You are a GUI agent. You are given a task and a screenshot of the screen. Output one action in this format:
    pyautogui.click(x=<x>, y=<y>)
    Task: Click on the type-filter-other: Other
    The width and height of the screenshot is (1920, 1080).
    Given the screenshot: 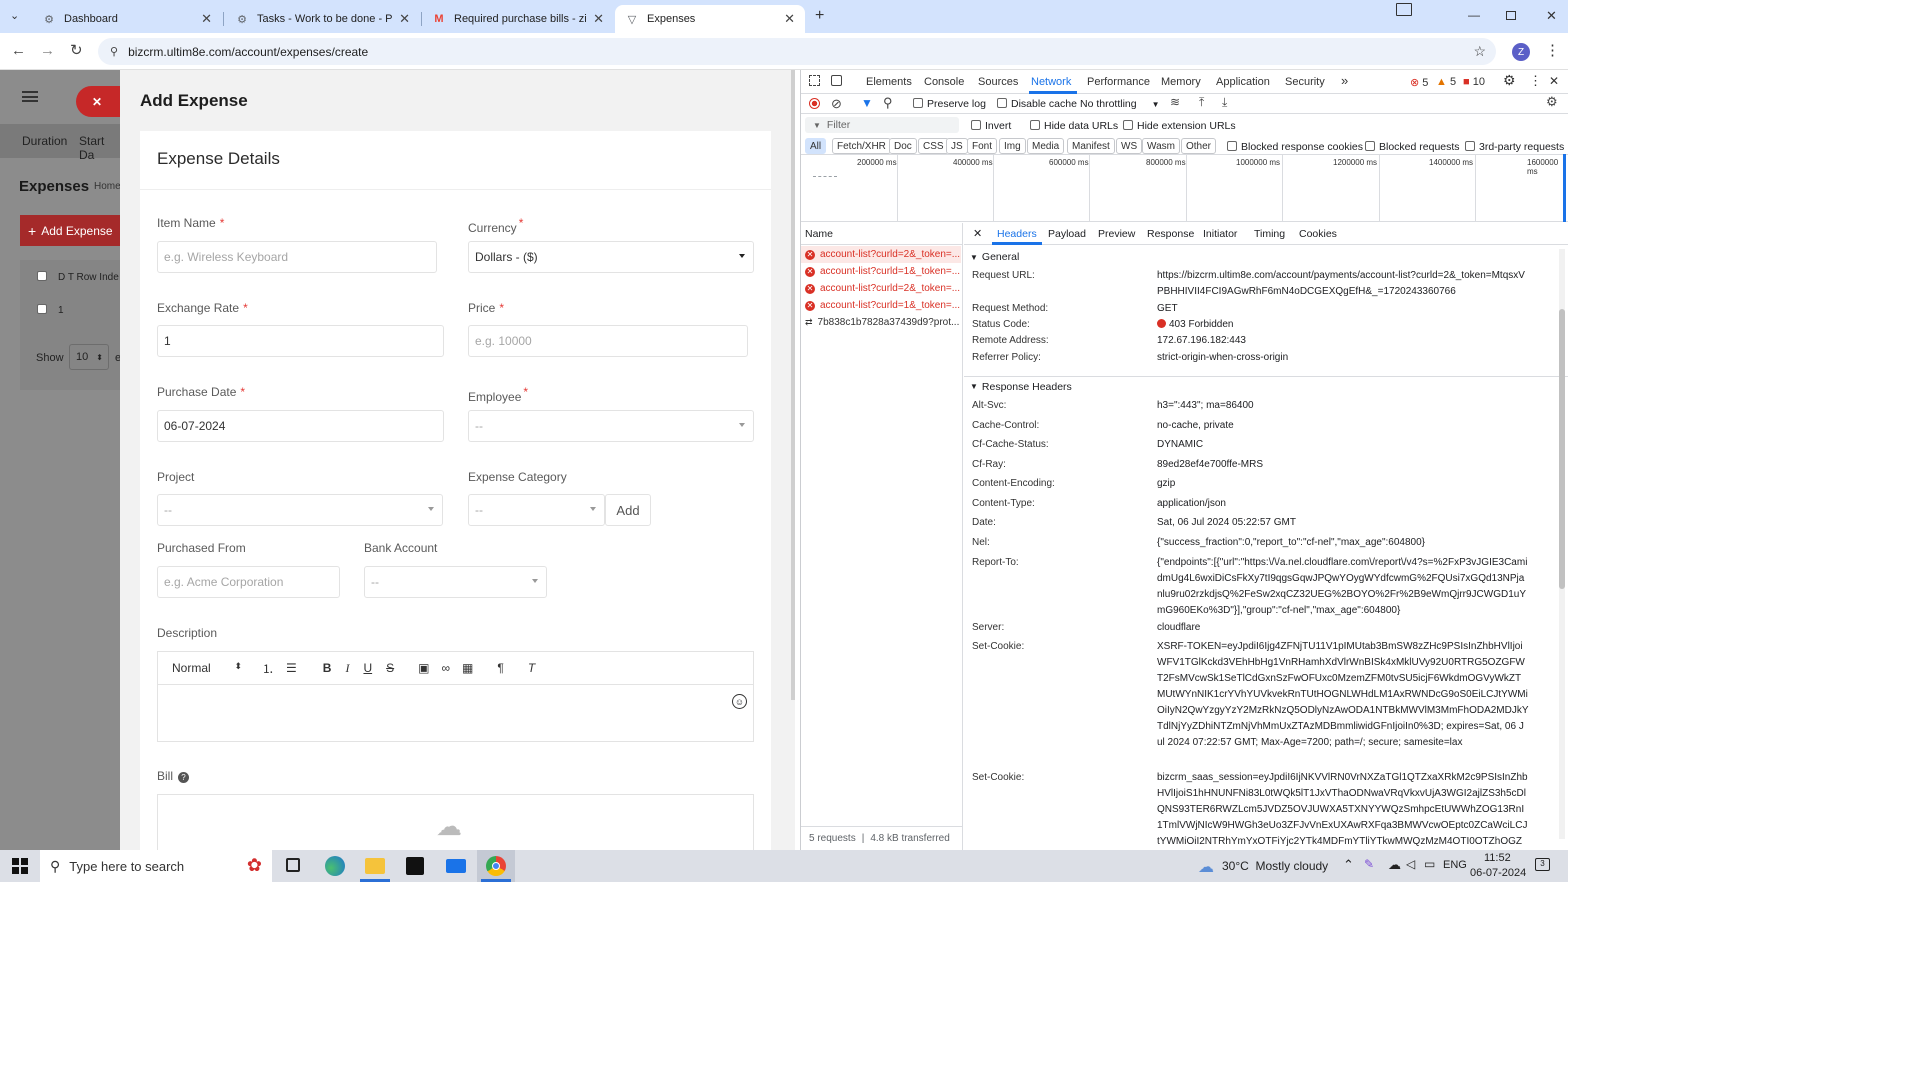 What is the action you would take?
    pyautogui.click(x=1199, y=146)
    